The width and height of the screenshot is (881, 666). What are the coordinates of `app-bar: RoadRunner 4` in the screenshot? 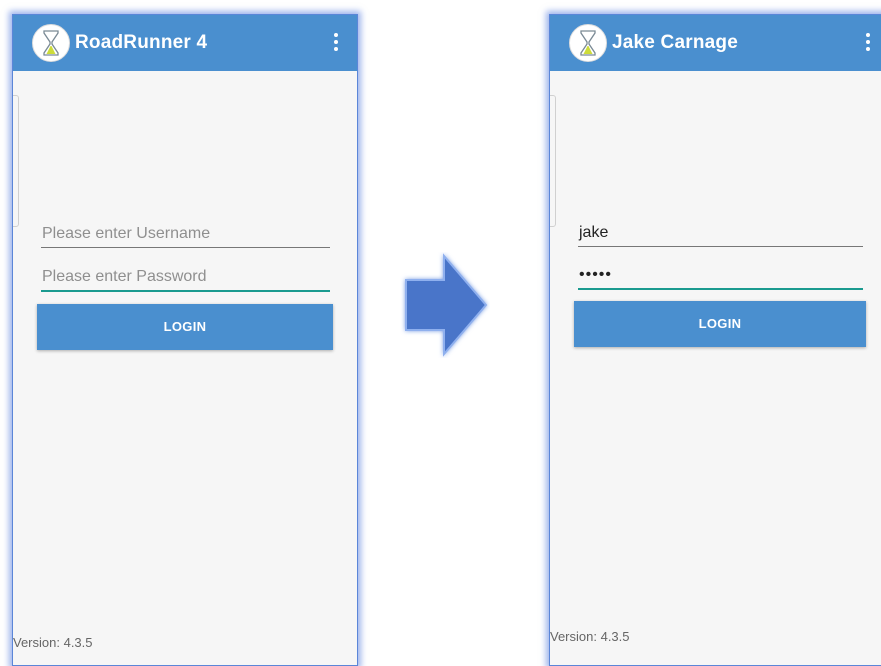 It's located at (185, 43).